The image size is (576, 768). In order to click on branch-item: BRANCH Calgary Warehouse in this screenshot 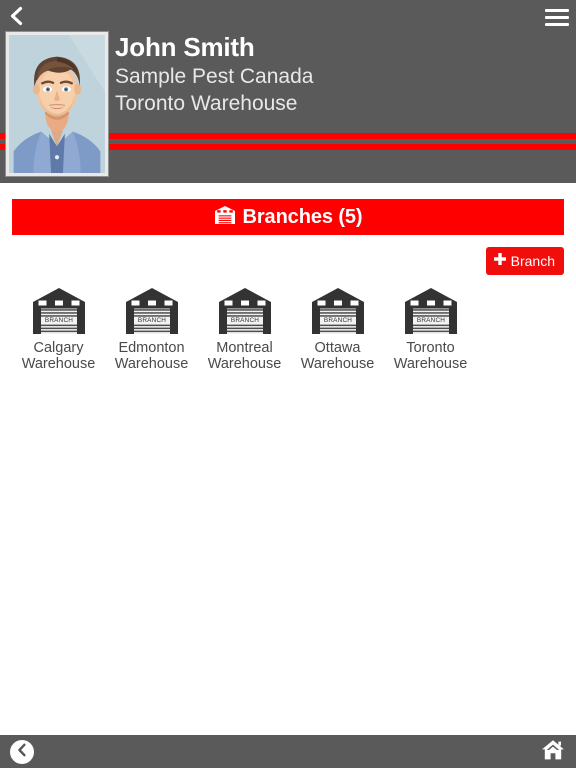, I will do `click(58, 329)`.